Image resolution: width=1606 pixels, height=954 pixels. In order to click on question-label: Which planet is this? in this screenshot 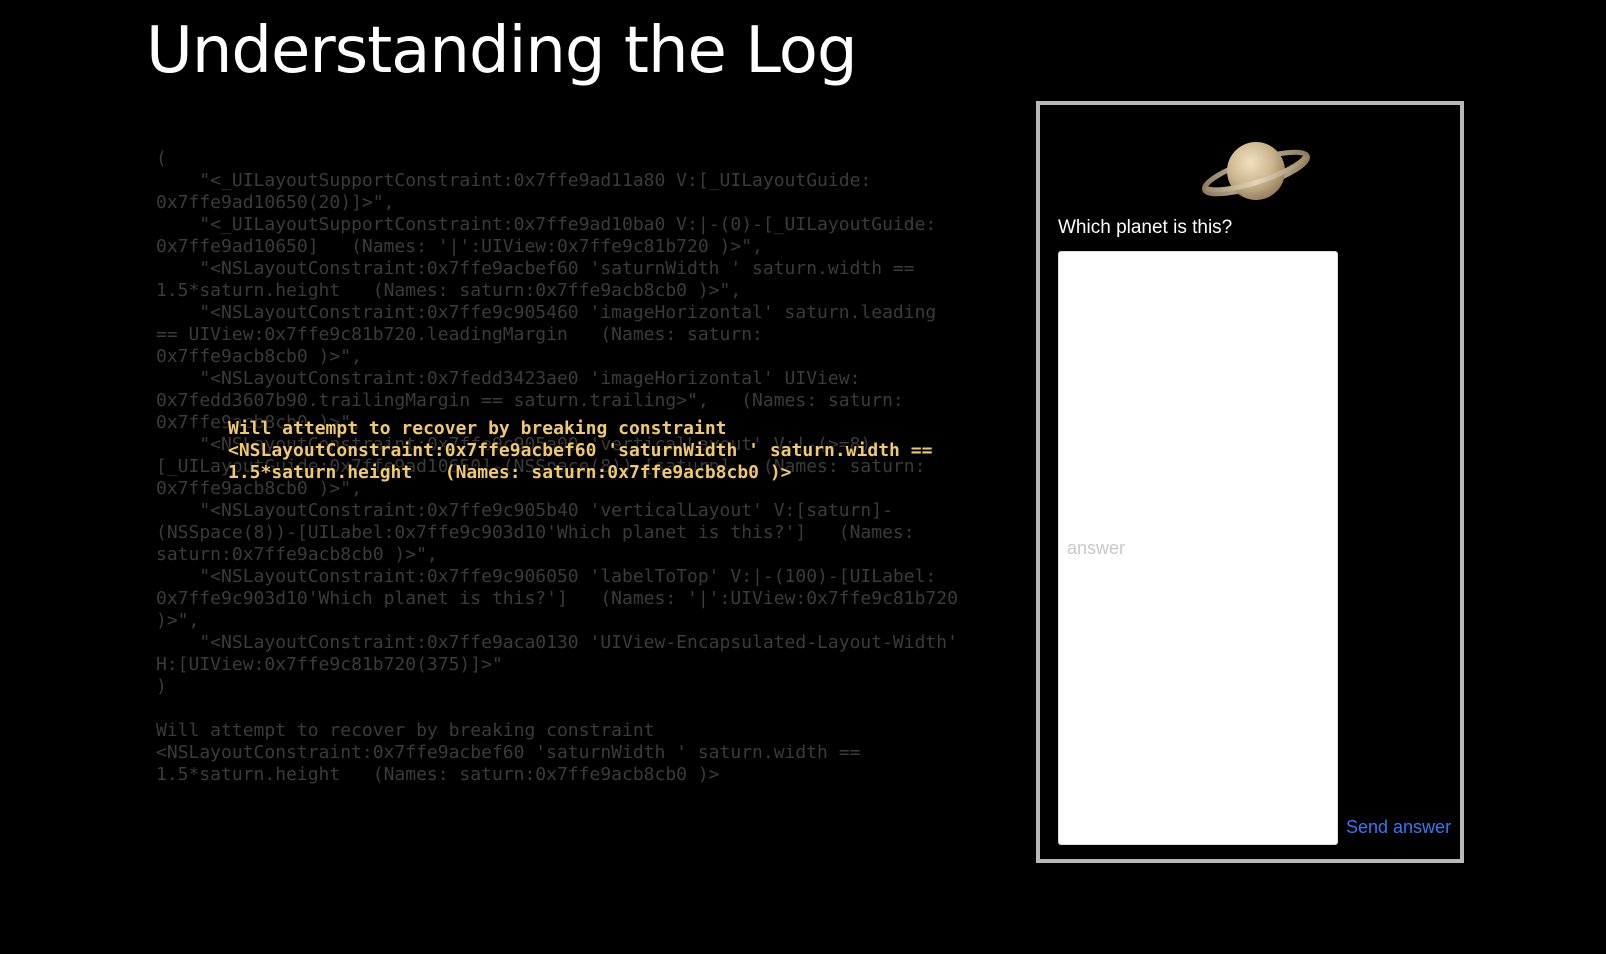, I will do `click(1145, 227)`.